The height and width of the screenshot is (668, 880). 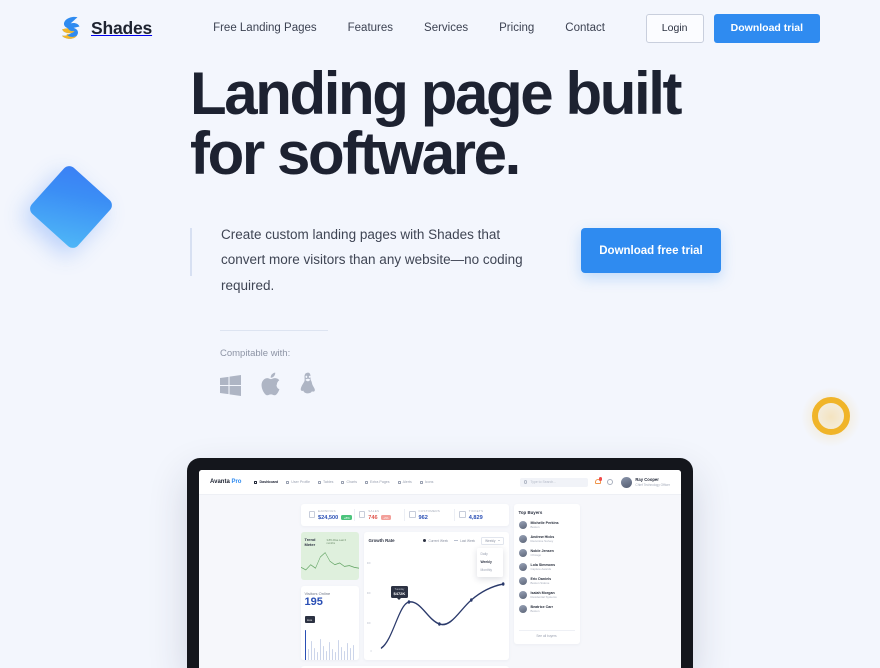 I want to click on nav-item-pricing: Pricing, so click(x=516, y=28).